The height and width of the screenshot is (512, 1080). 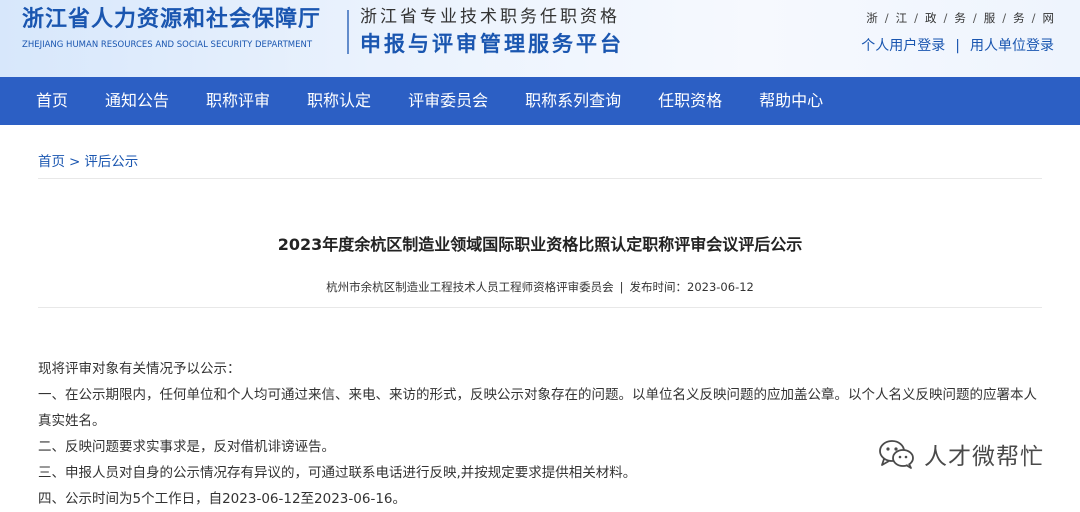 I want to click on nav-item-title-certification: 职称认定, so click(x=339, y=101).